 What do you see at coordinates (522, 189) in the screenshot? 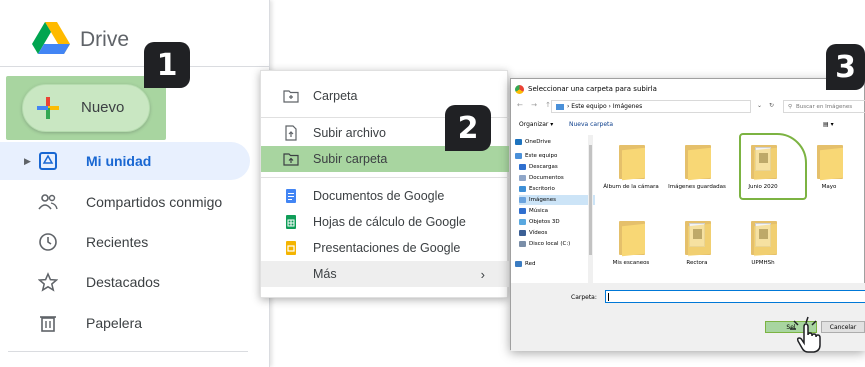
I see `desktop-icon` at bounding box center [522, 189].